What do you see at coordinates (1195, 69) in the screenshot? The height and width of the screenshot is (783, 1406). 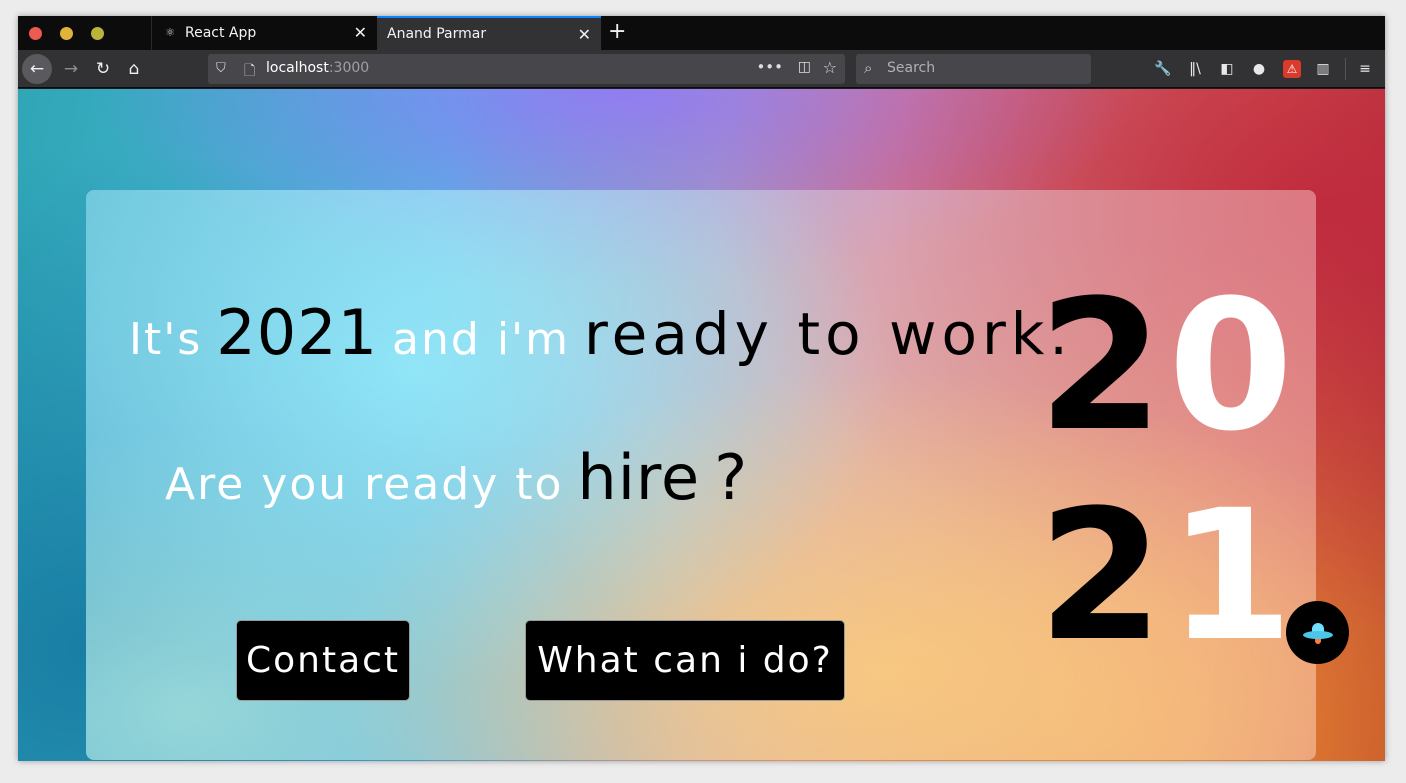 I see `library-icon: ‖\` at bounding box center [1195, 69].